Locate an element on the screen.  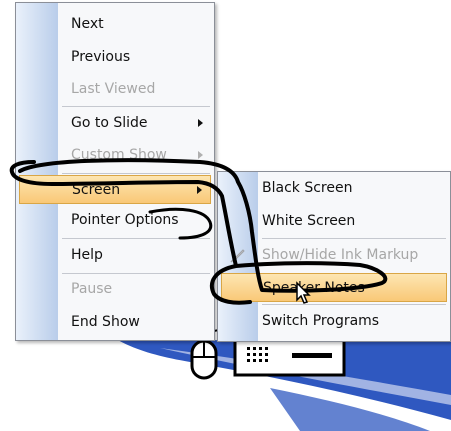
menu-item-pause: Pause is located at coordinates (115, 289).